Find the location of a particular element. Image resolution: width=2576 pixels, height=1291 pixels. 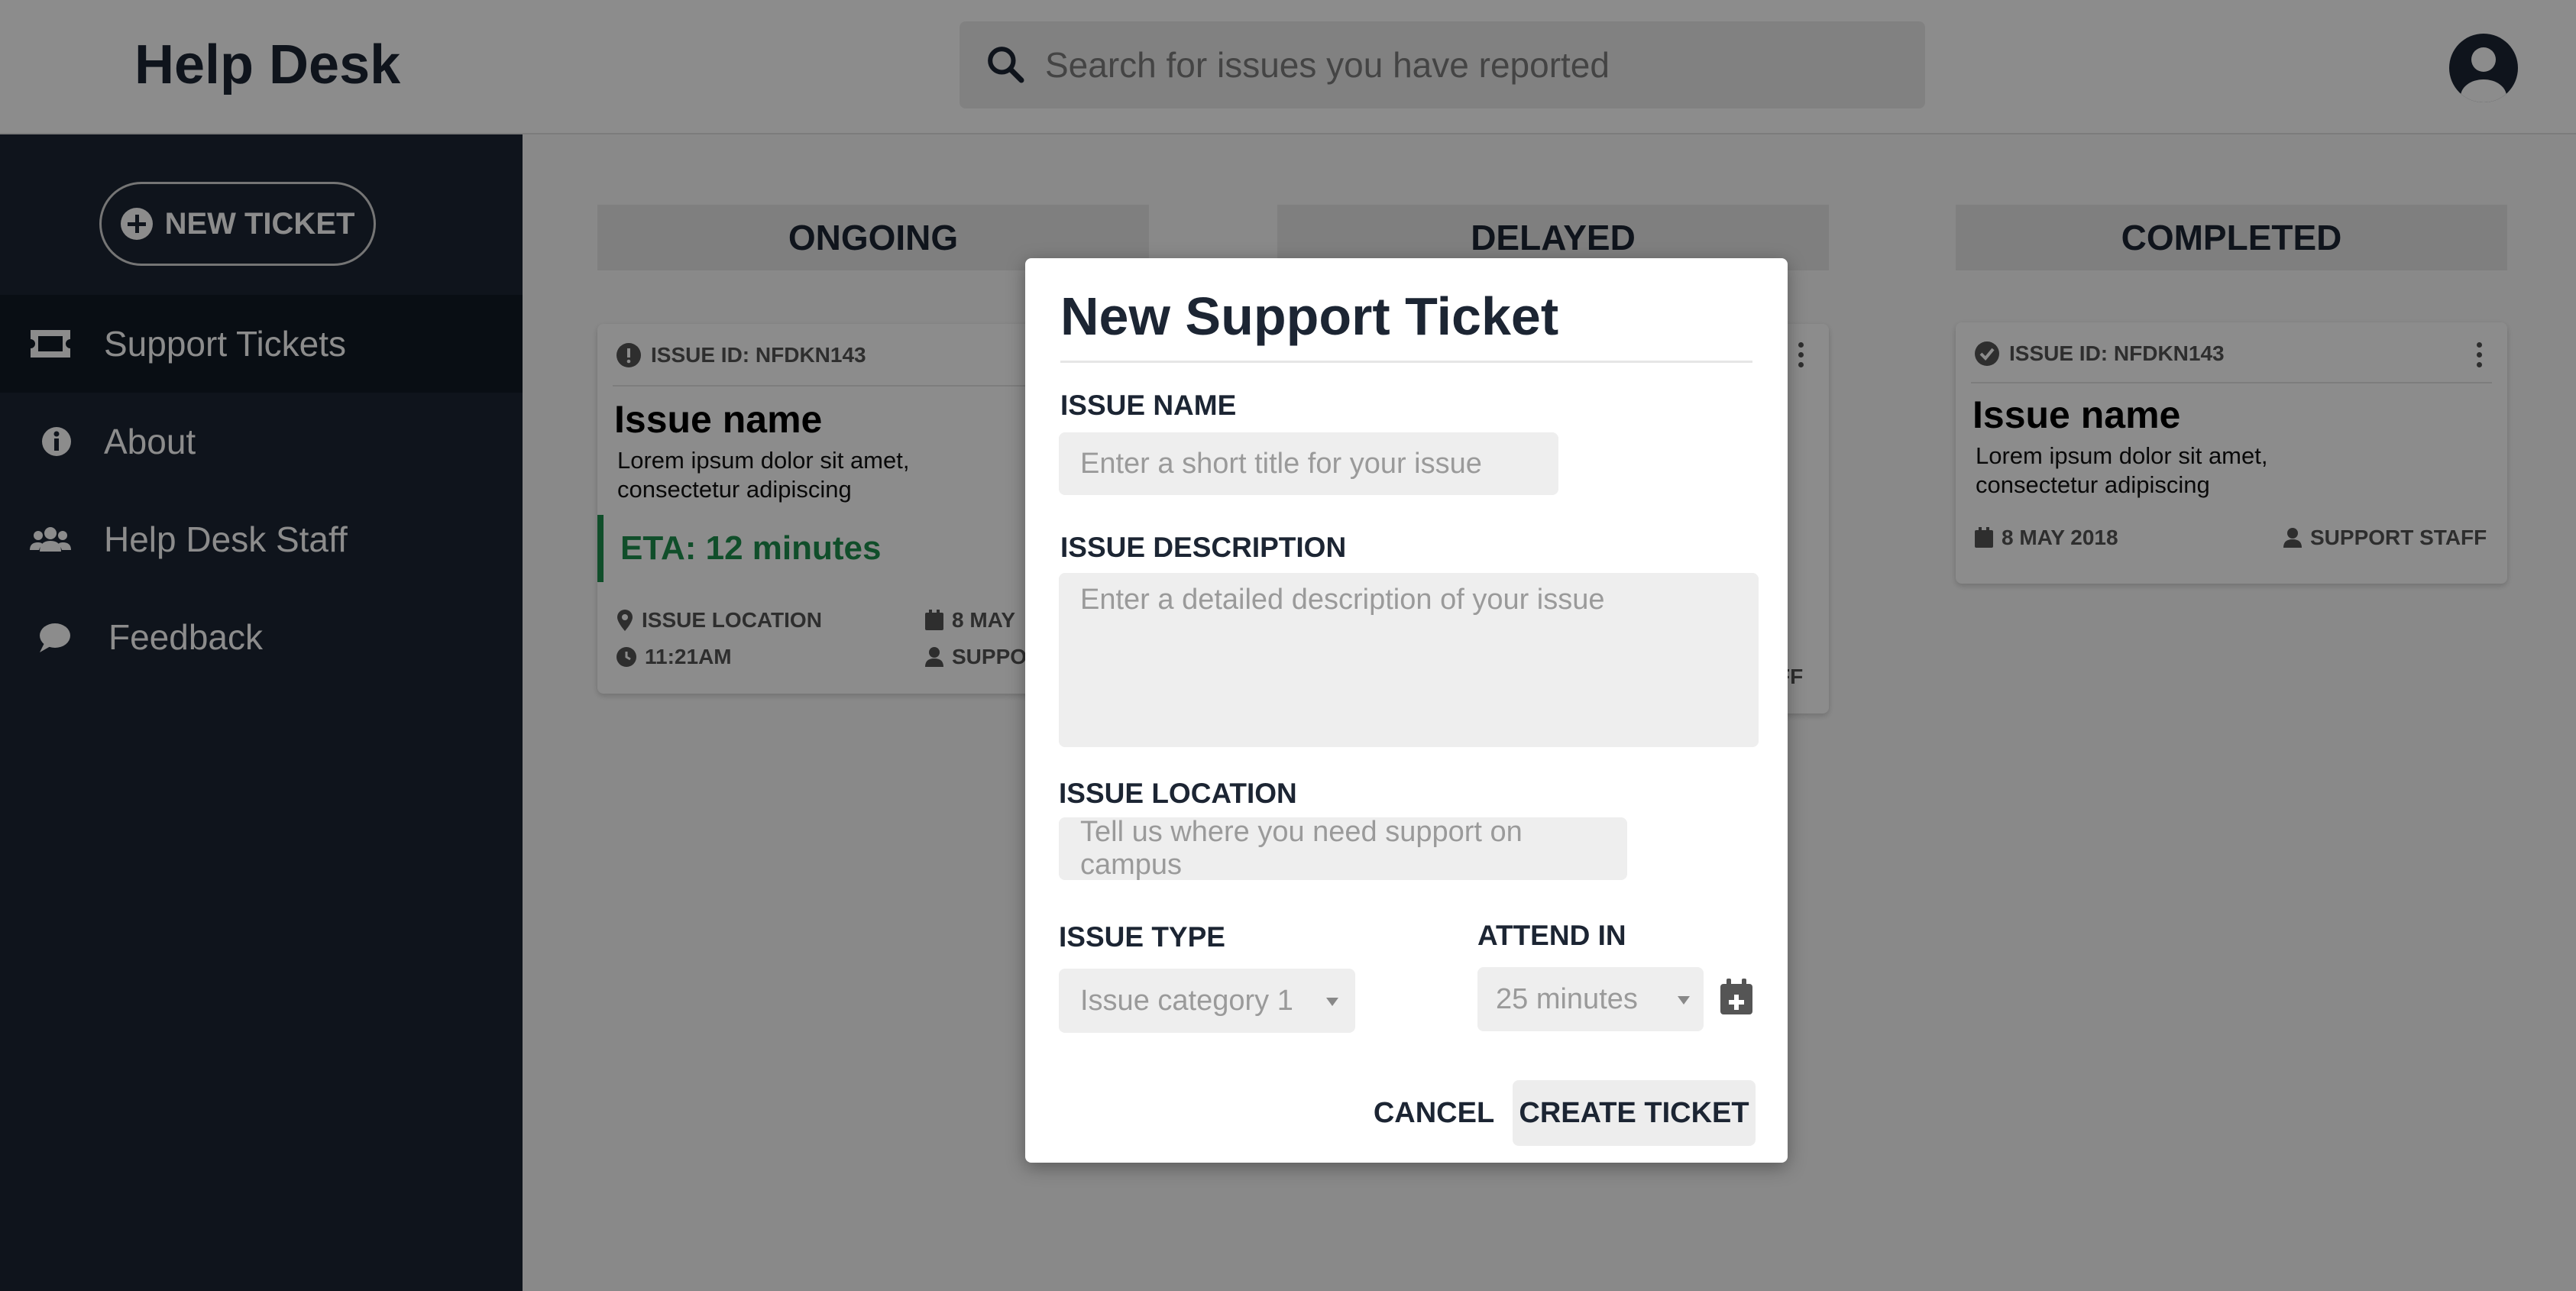

attend-in-label: ATTEND IN is located at coordinates (1551, 935).